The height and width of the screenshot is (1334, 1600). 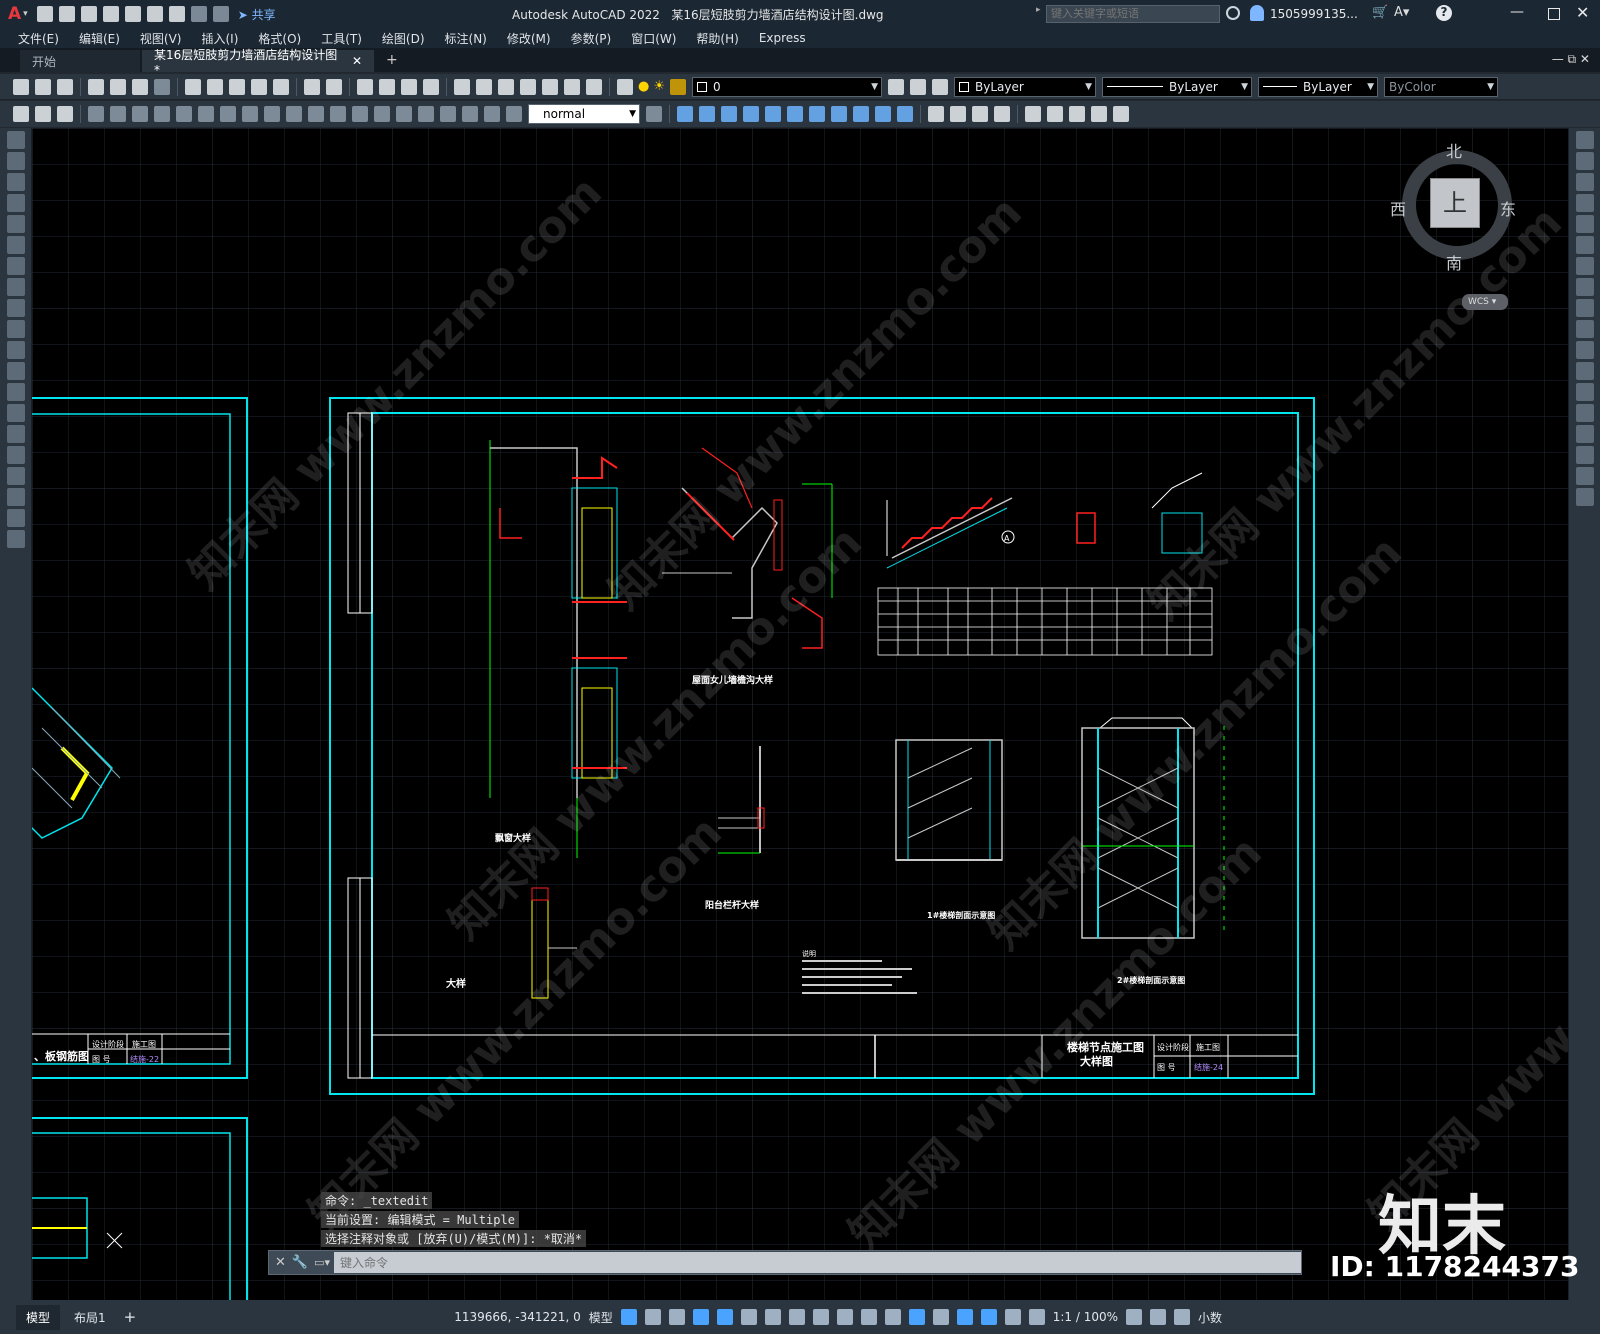 What do you see at coordinates (215, 86) in the screenshot?
I see `copy-icon` at bounding box center [215, 86].